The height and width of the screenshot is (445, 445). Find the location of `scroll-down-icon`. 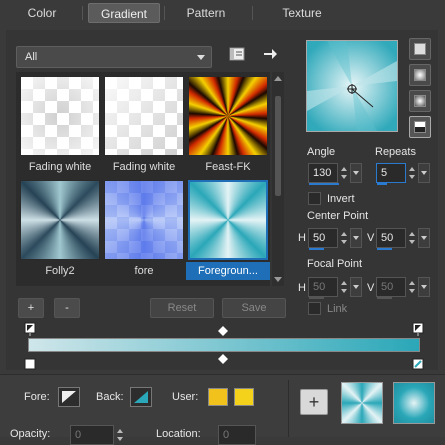

scroll-down-icon is located at coordinates (278, 279).